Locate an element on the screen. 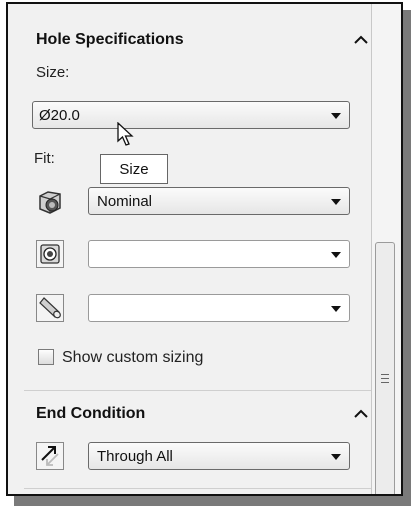 This screenshot has width=419, height=508. tooltip-text: Size is located at coordinates (134, 169).